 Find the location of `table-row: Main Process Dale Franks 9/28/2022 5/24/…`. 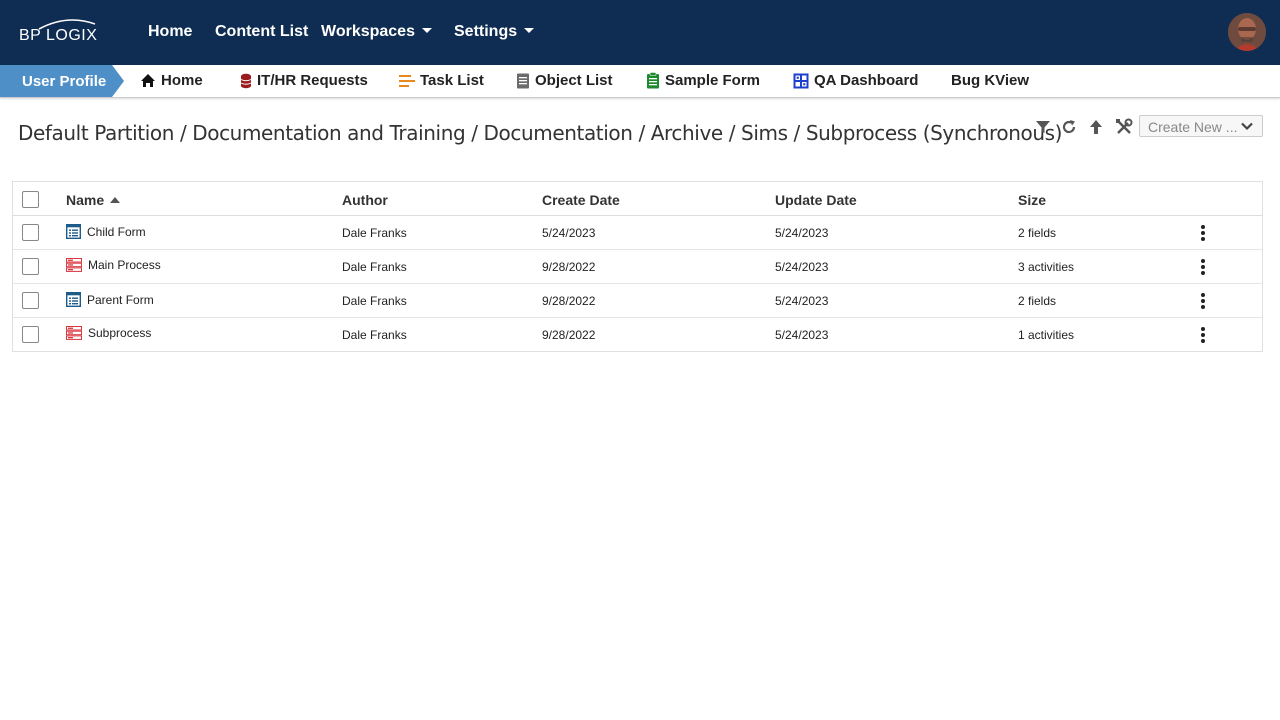

table-row: Main Process Dale Franks 9/28/2022 5/24/… is located at coordinates (637, 267).